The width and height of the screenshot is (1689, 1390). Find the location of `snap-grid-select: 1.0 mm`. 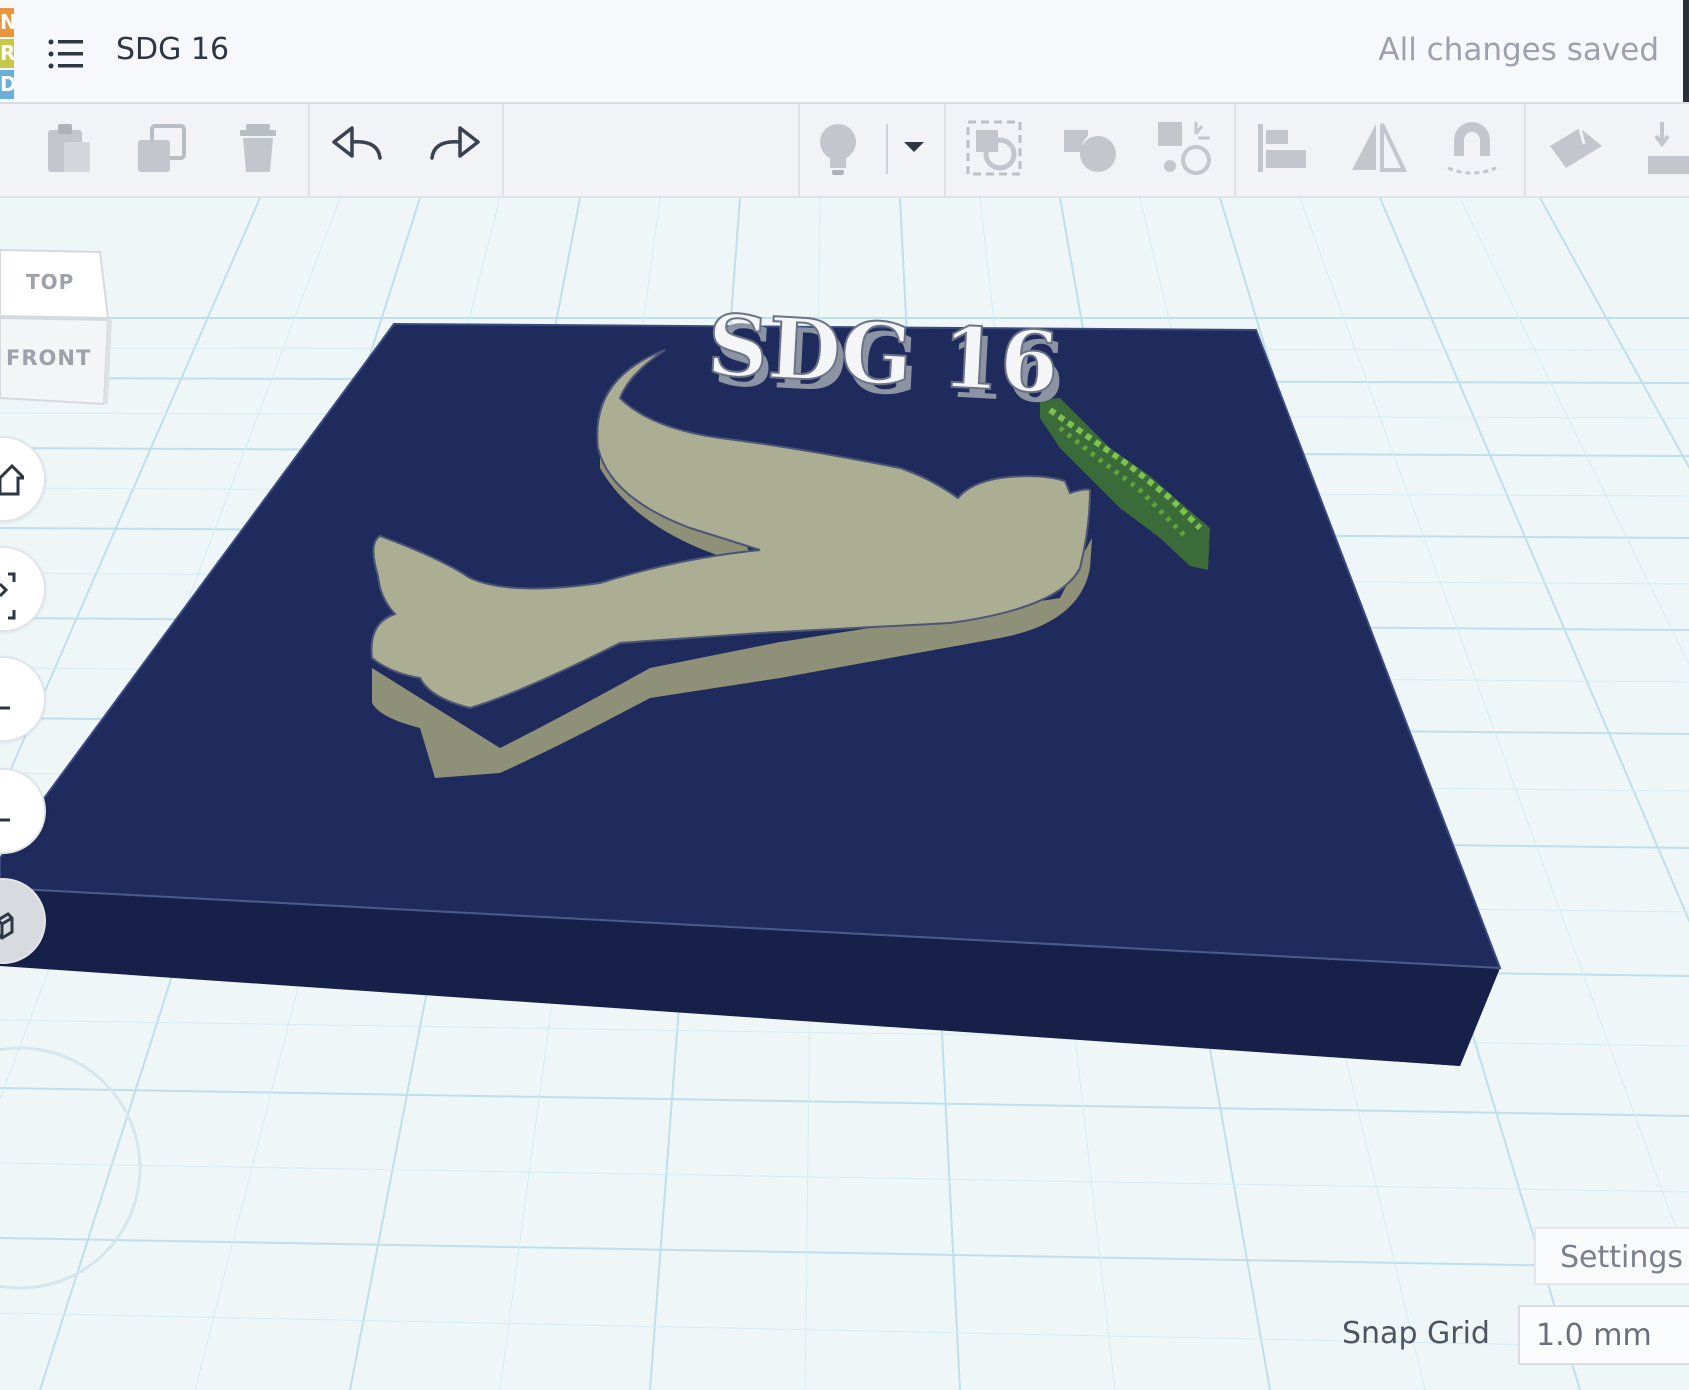

snap-grid-select: 1.0 mm is located at coordinates (1603, 1335).